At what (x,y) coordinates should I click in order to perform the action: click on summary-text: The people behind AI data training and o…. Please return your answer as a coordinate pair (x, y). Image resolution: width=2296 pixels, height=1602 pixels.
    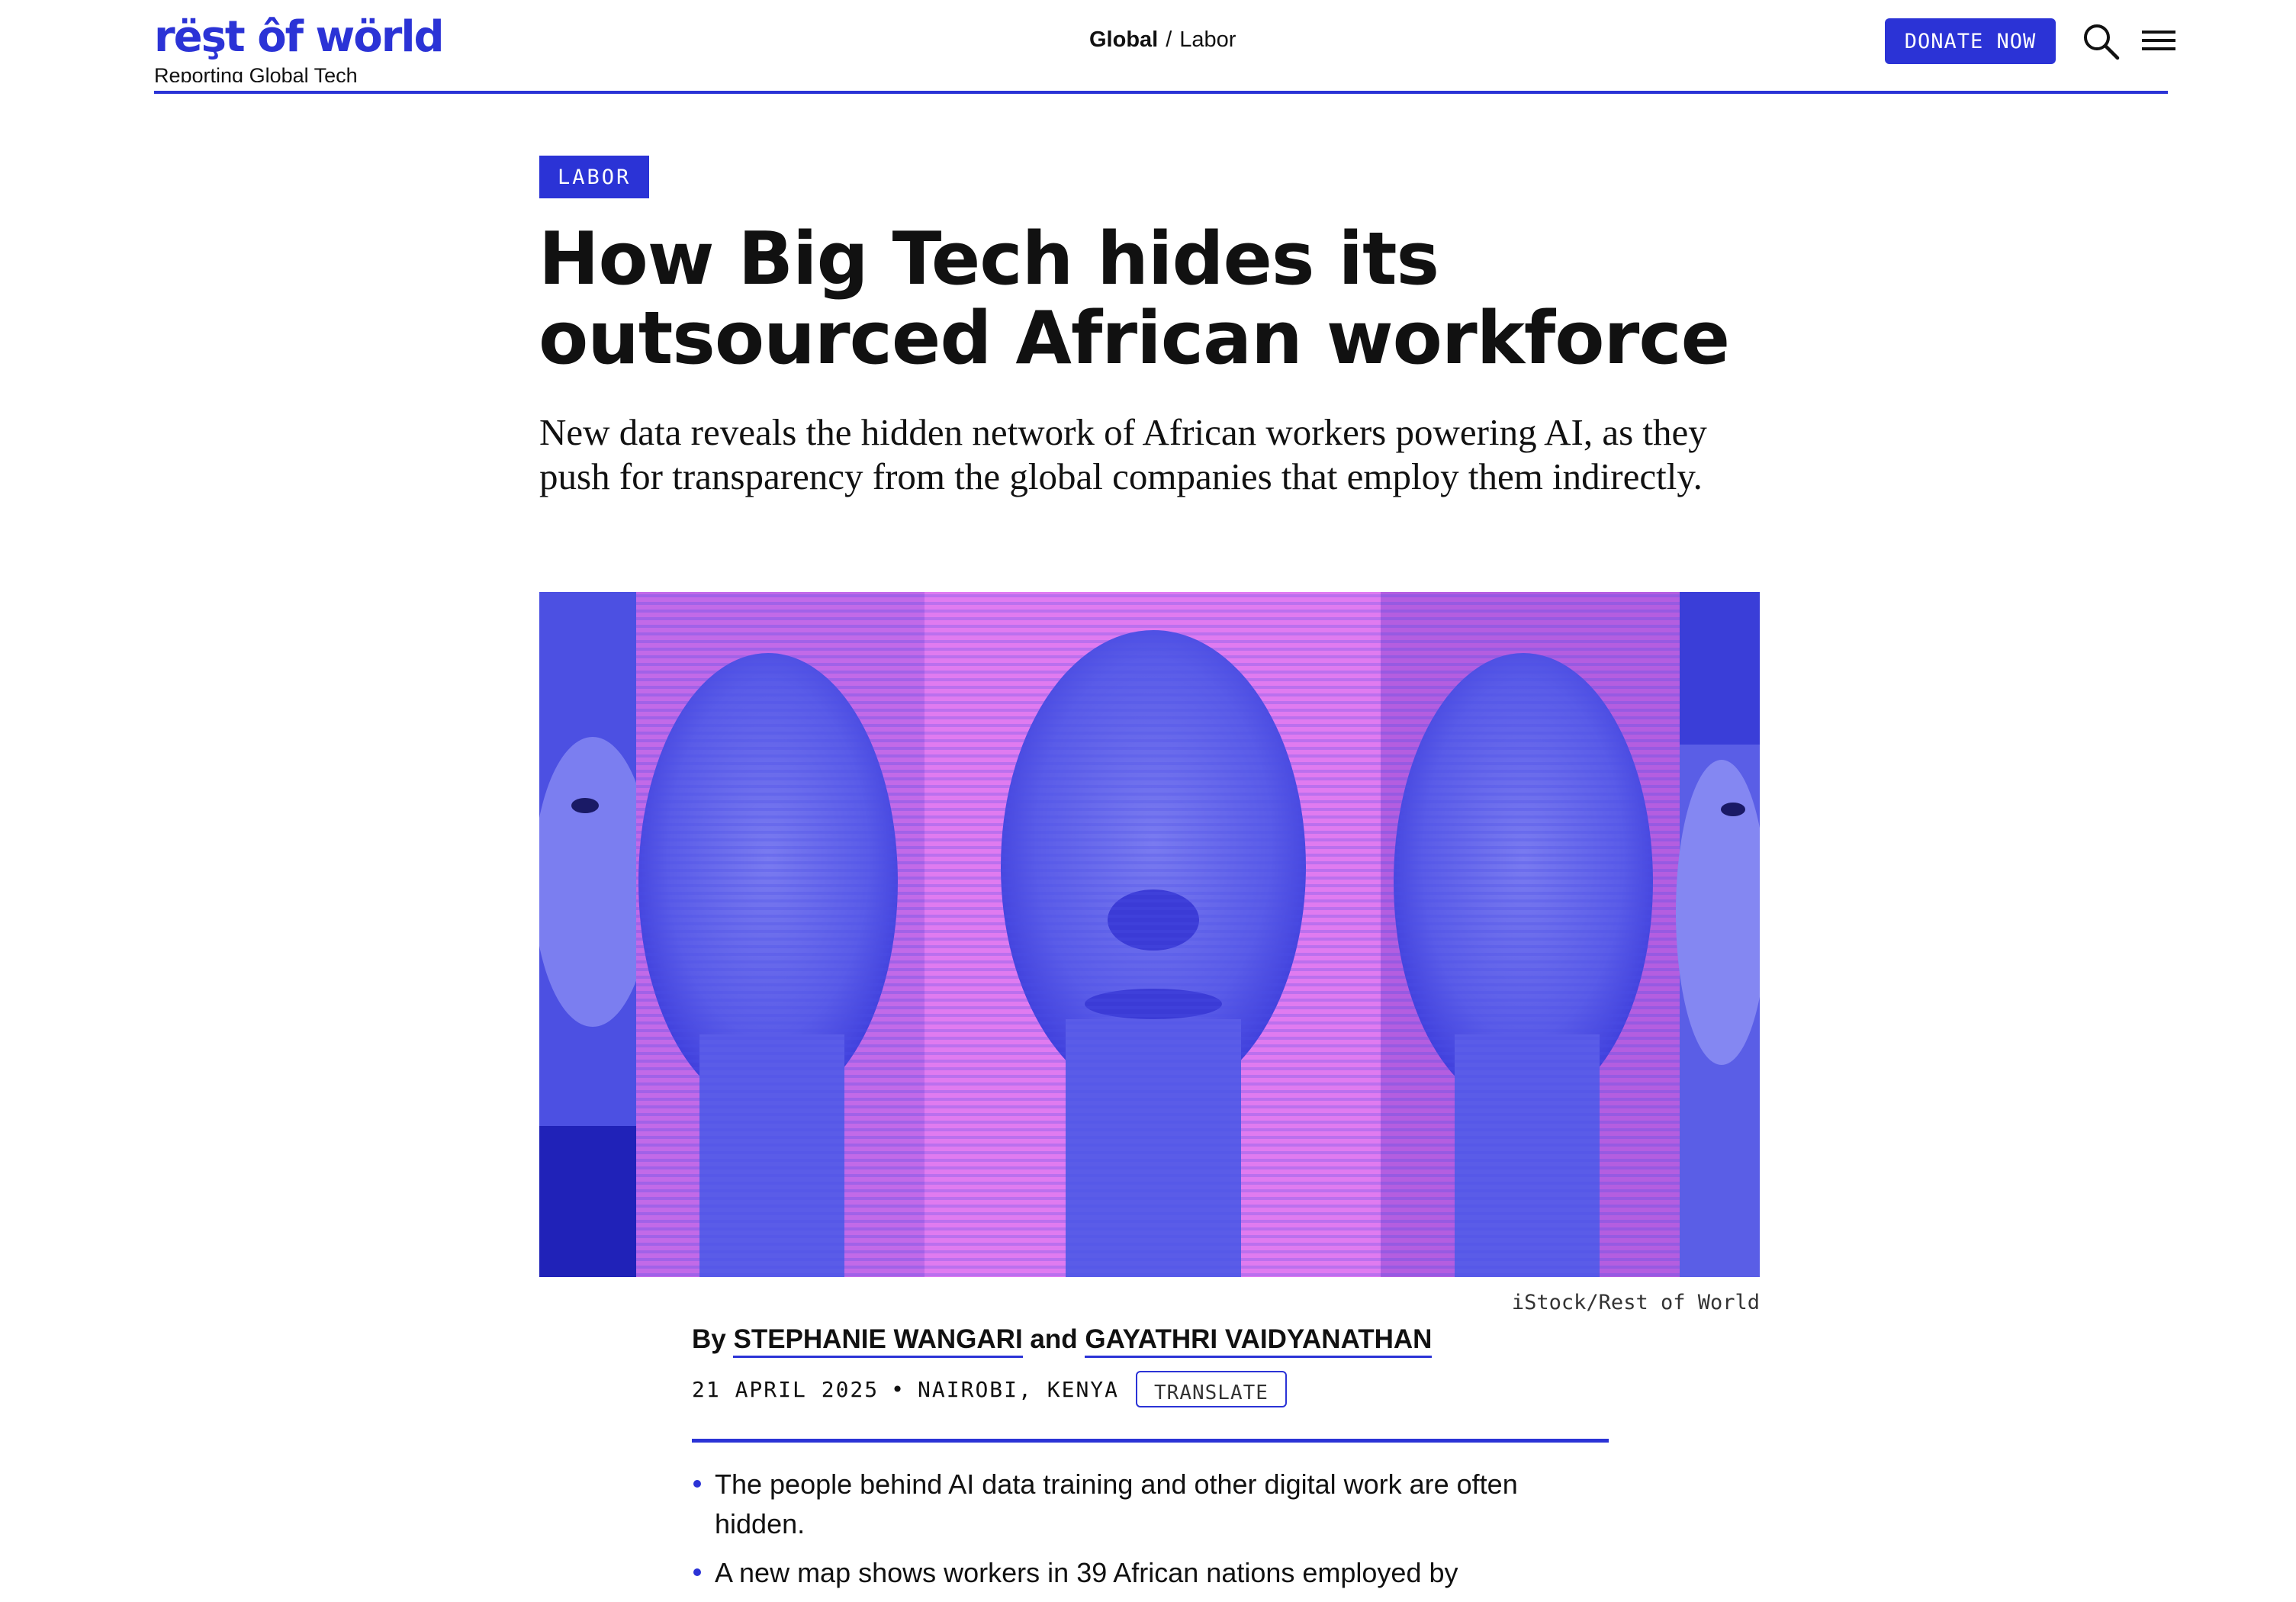
    Looking at the image, I should click on (1117, 1504).